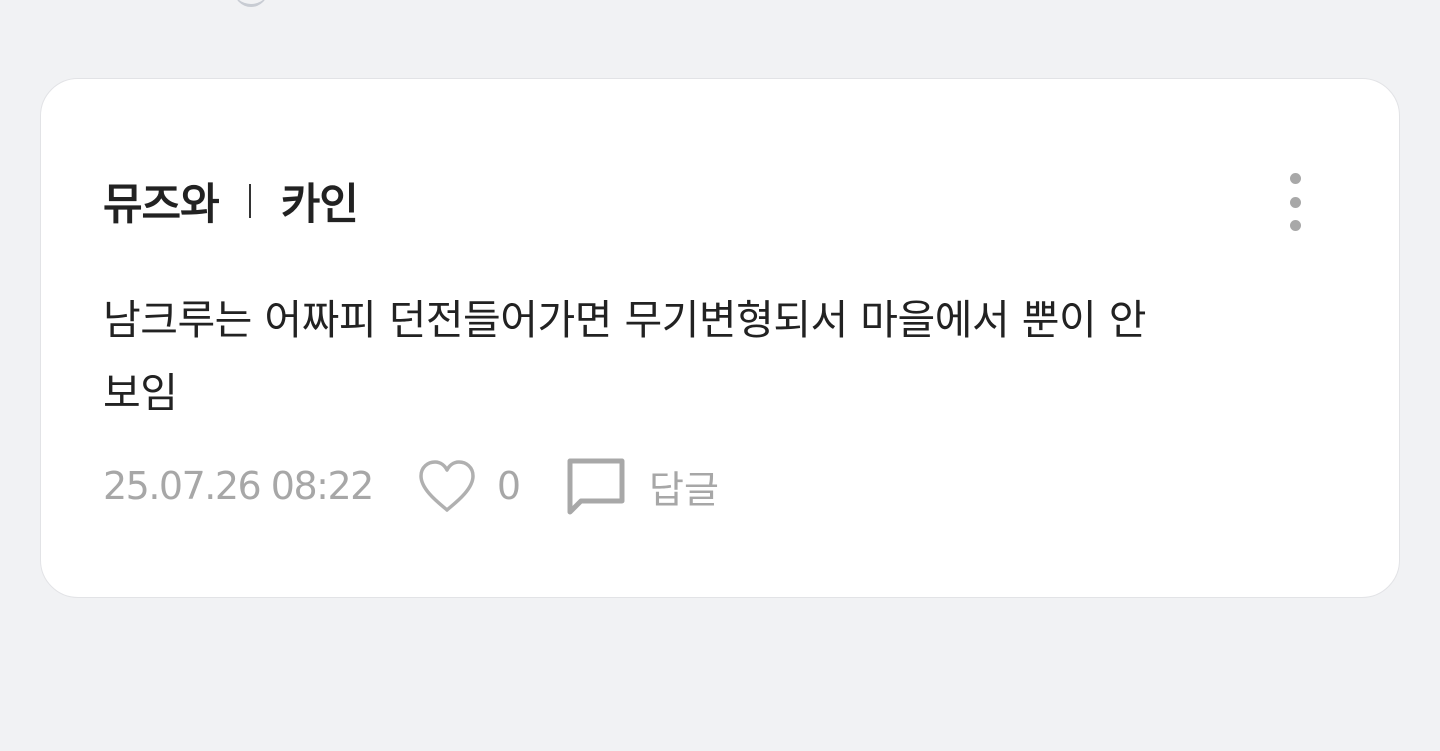 Image resolution: width=1440 pixels, height=751 pixels. I want to click on comment-text-line: 보임, so click(140, 393).